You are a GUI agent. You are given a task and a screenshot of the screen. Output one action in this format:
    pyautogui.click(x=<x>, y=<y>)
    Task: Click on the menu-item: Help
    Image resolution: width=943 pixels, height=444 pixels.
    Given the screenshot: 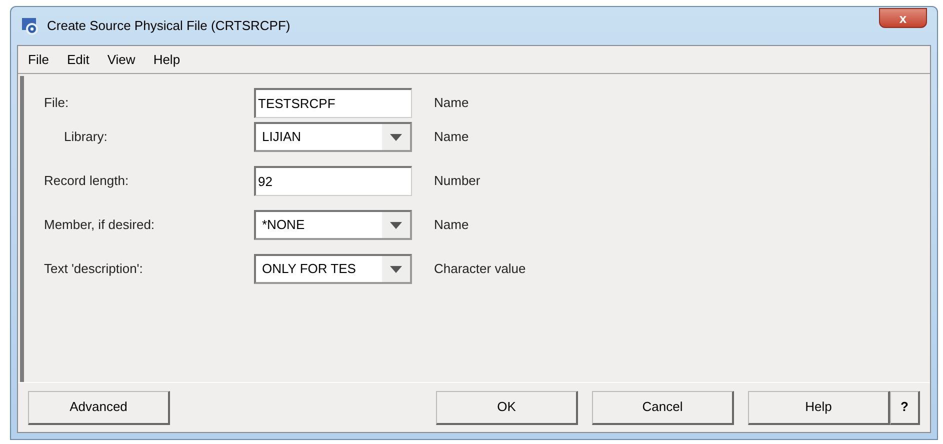 What is the action you would take?
    pyautogui.click(x=166, y=60)
    